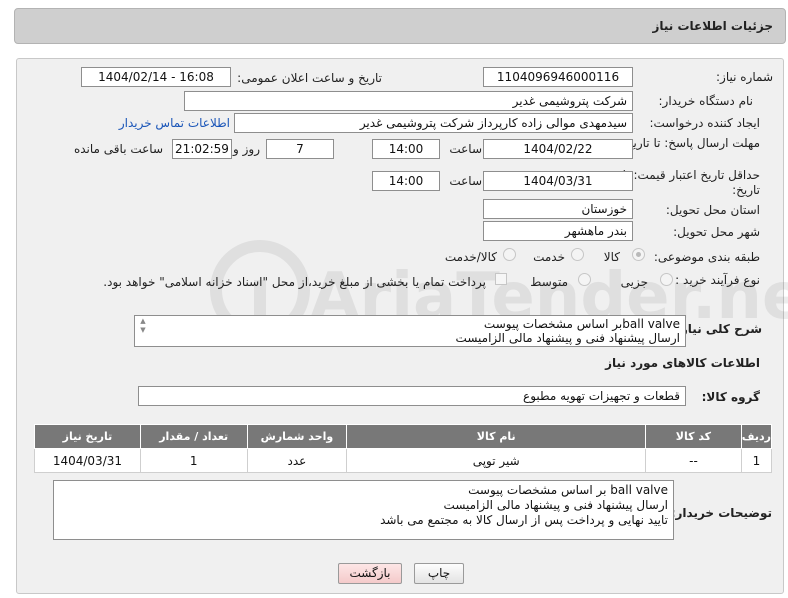 Image resolution: width=788 pixels, height=598 pixels. What do you see at coordinates (577, 254) in the screenshot?
I see `category-radio-service` at bounding box center [577, 254].